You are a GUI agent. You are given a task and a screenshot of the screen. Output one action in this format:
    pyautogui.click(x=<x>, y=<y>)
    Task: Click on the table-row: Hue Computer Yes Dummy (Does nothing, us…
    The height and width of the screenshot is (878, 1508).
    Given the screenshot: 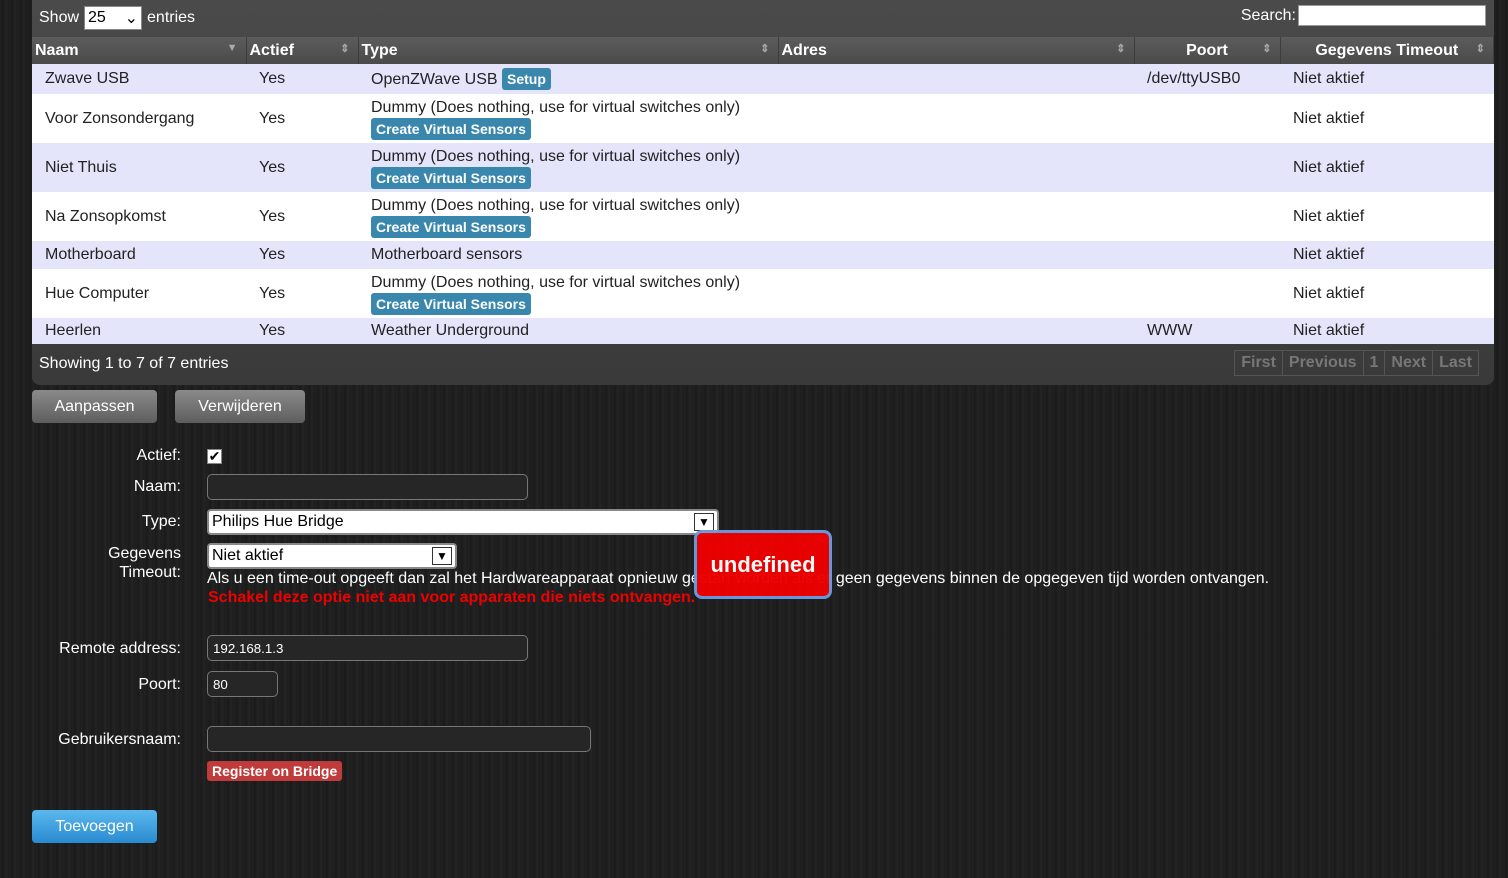 What is the action you would take?
    pyautogui.click(x=763, y=293)
    